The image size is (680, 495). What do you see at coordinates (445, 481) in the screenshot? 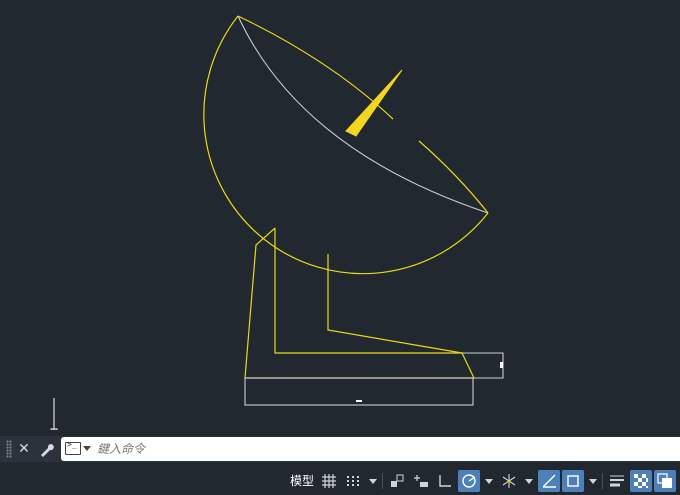
I see `ortho-icon` at bounding box center [445, 481].